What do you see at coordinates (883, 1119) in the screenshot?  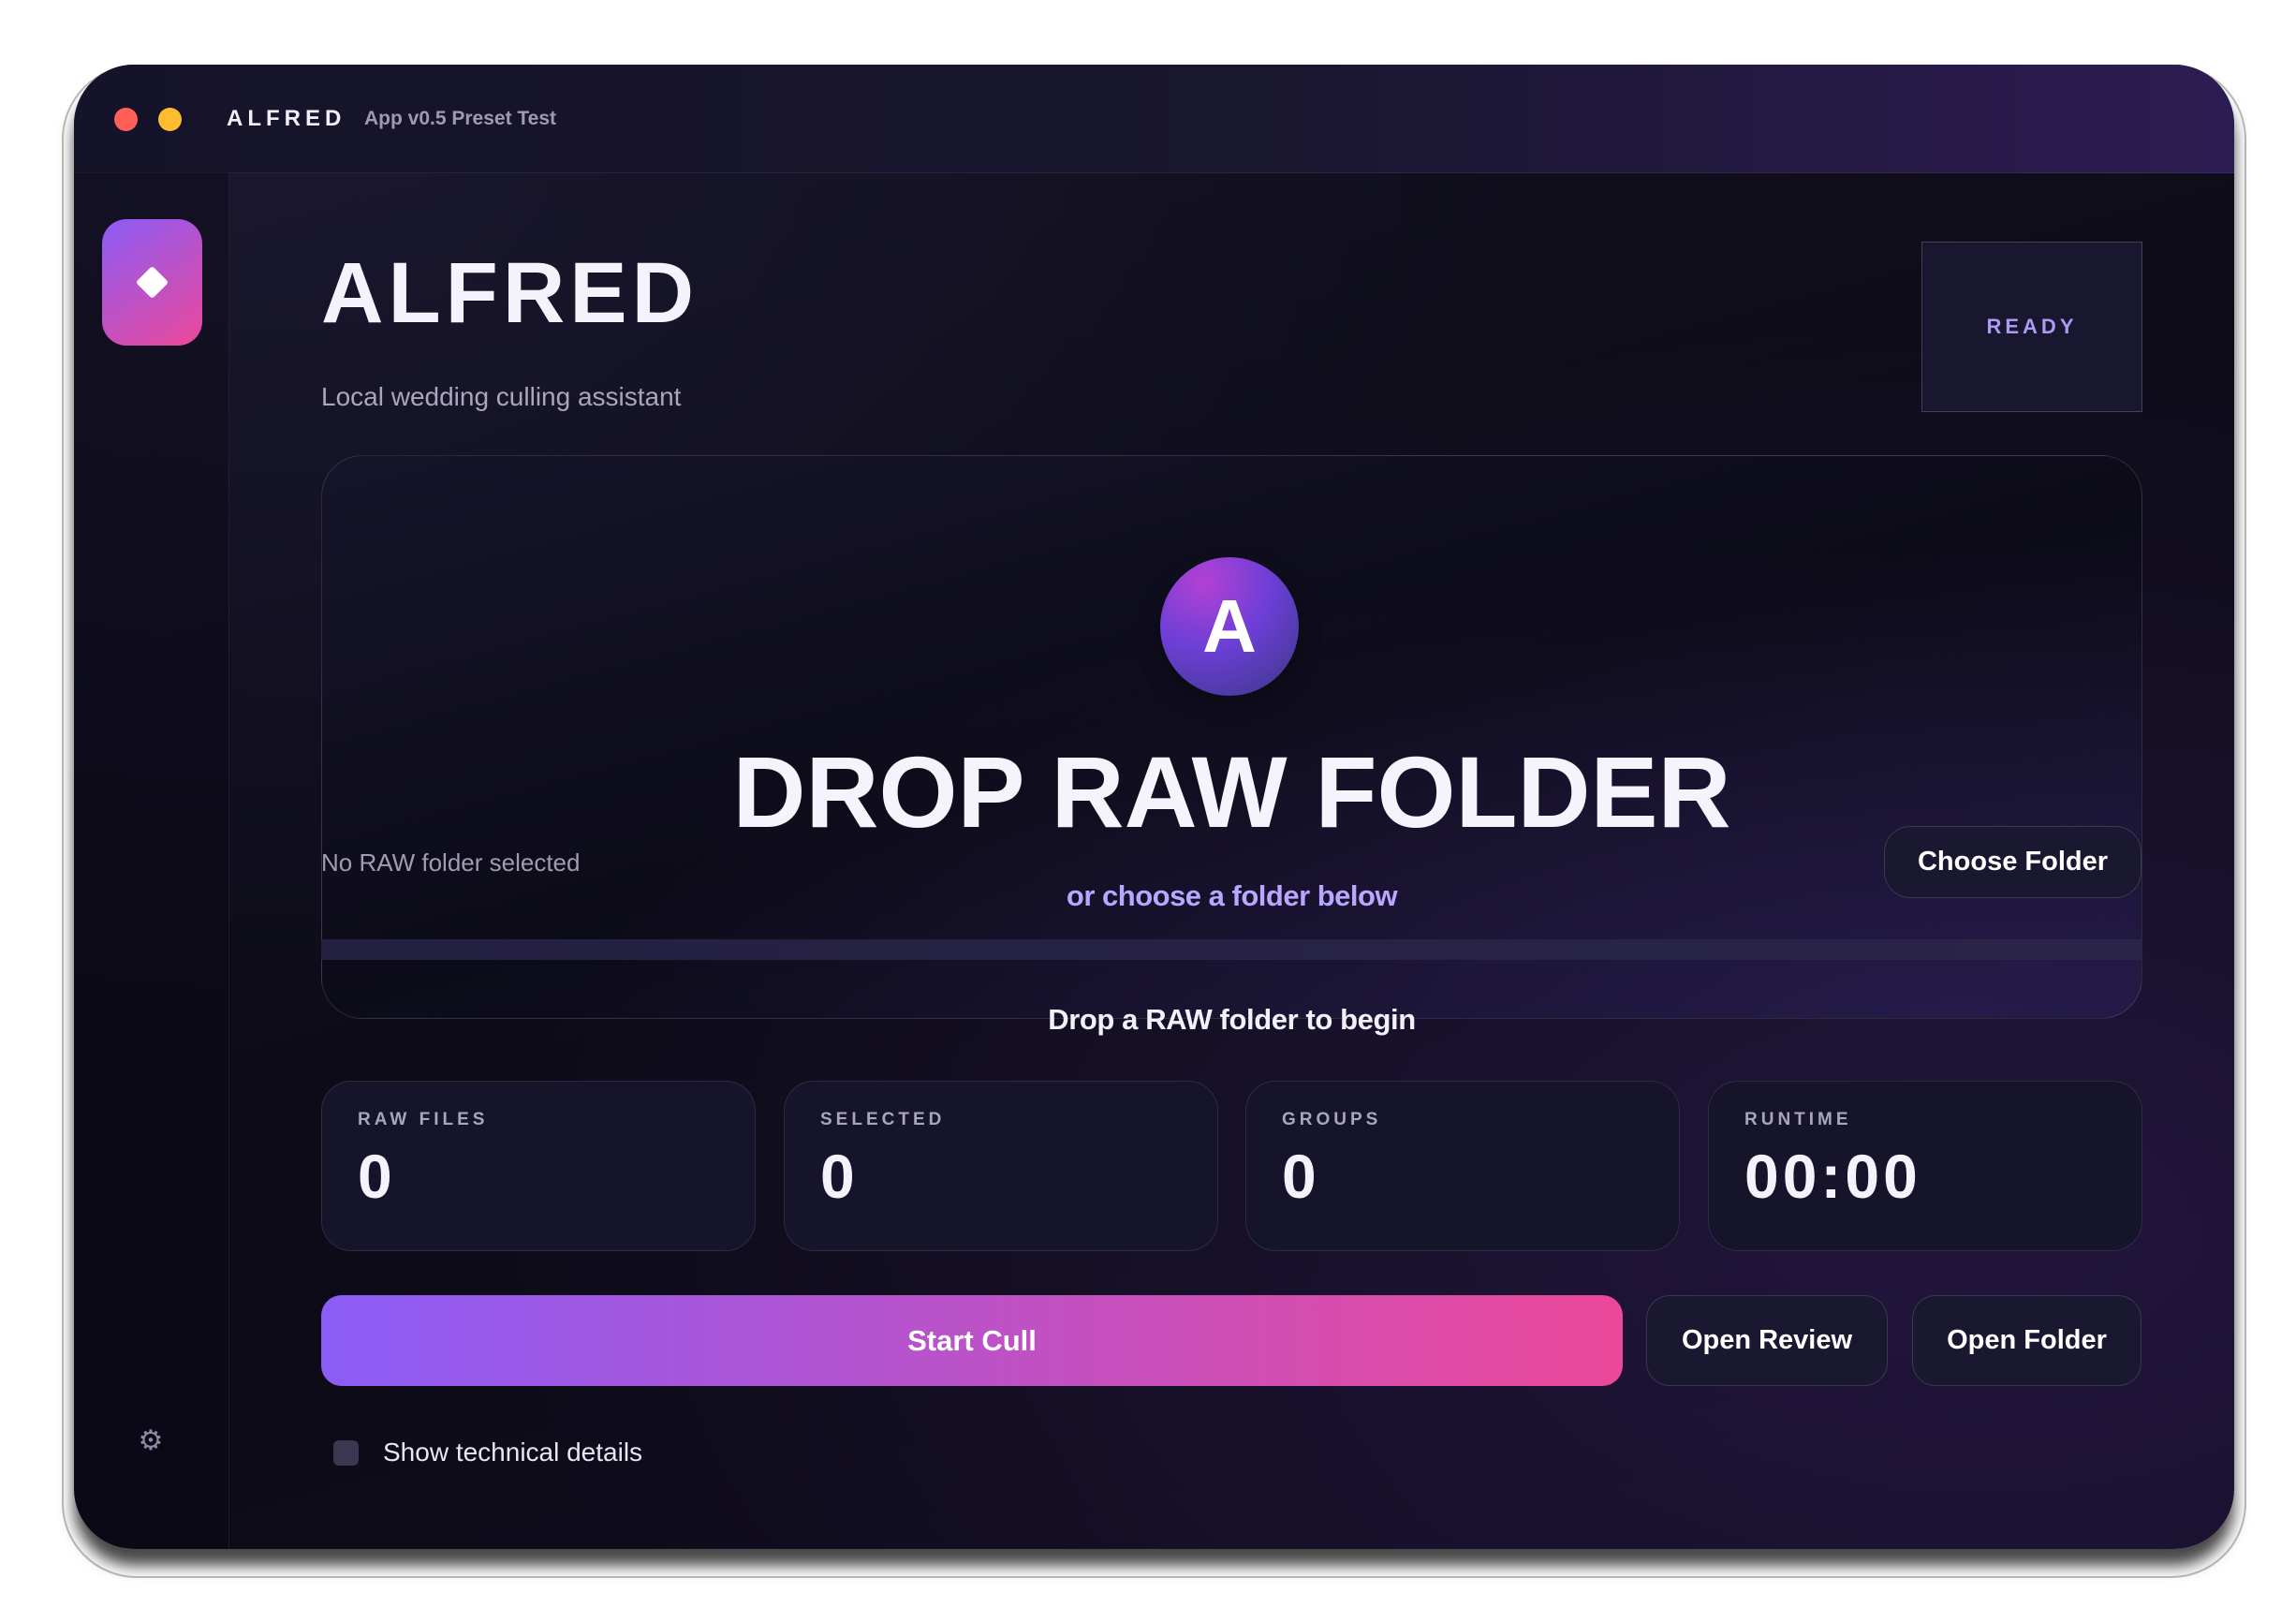 I see `stat-label: SELECTED` at bounding box center [883, 1119].